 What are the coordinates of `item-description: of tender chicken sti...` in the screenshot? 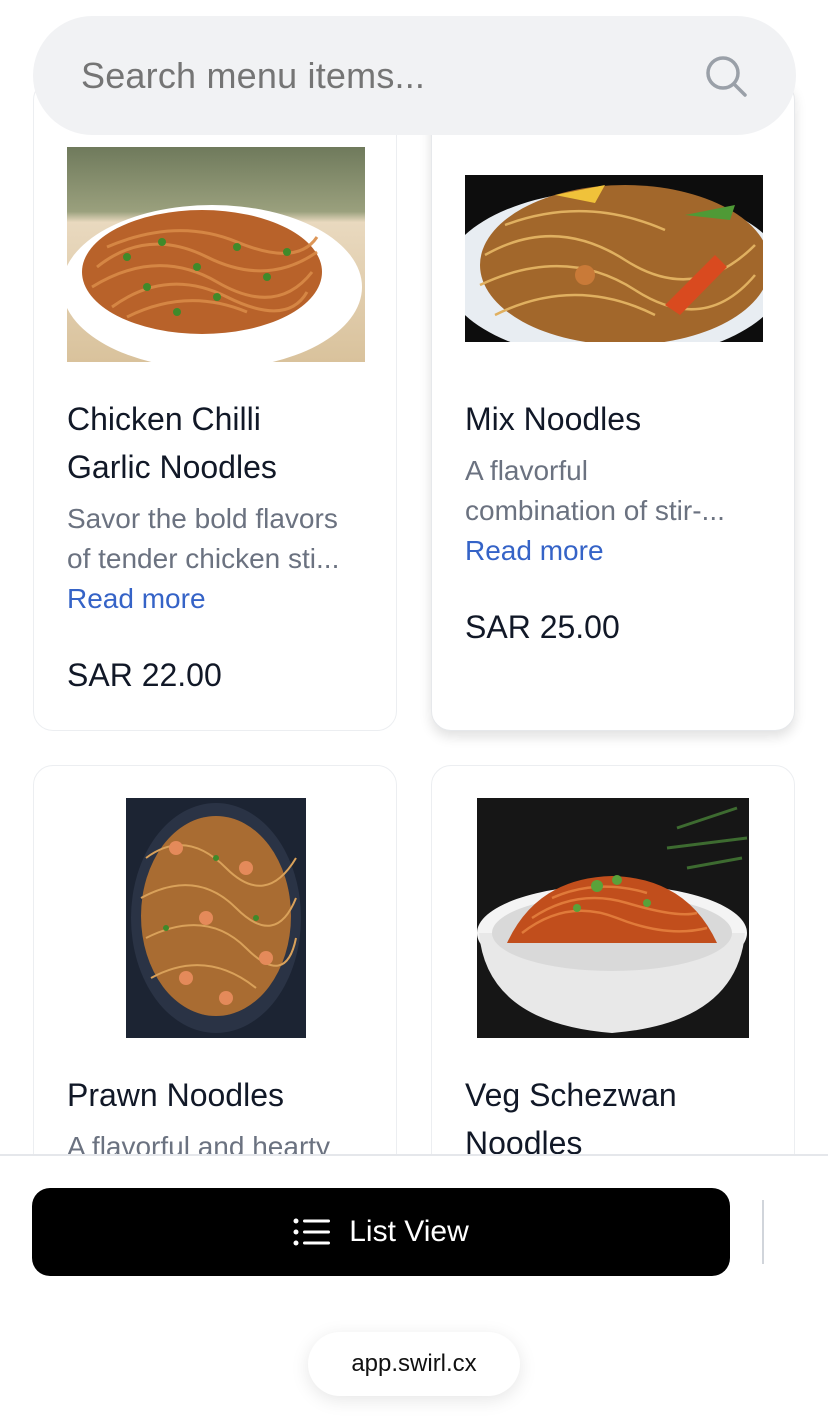 It's located at (203, 558).